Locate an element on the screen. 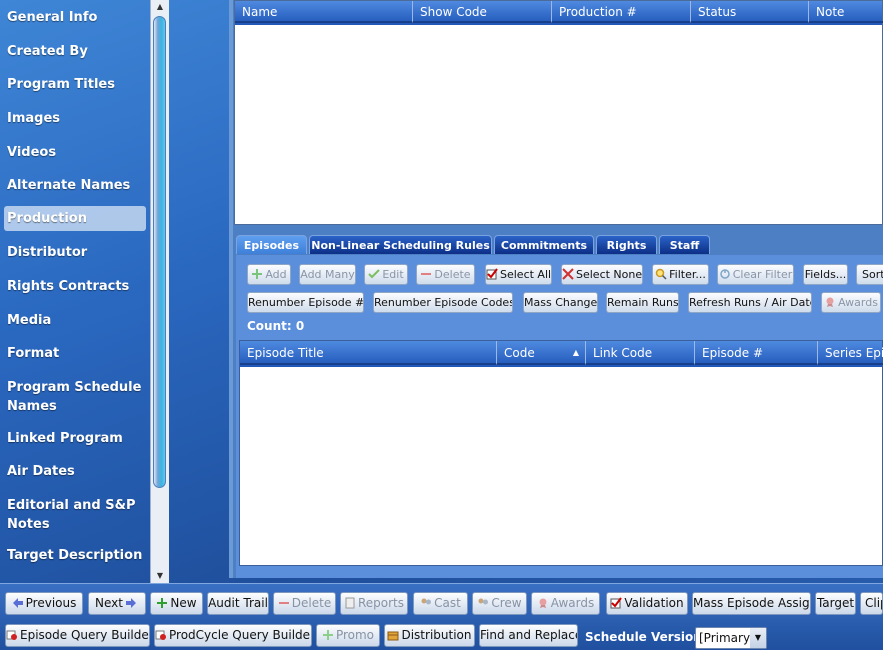 The height and width of the screenshot is (650, 883). delete-button: Delete is located at coordinates (304, 603).